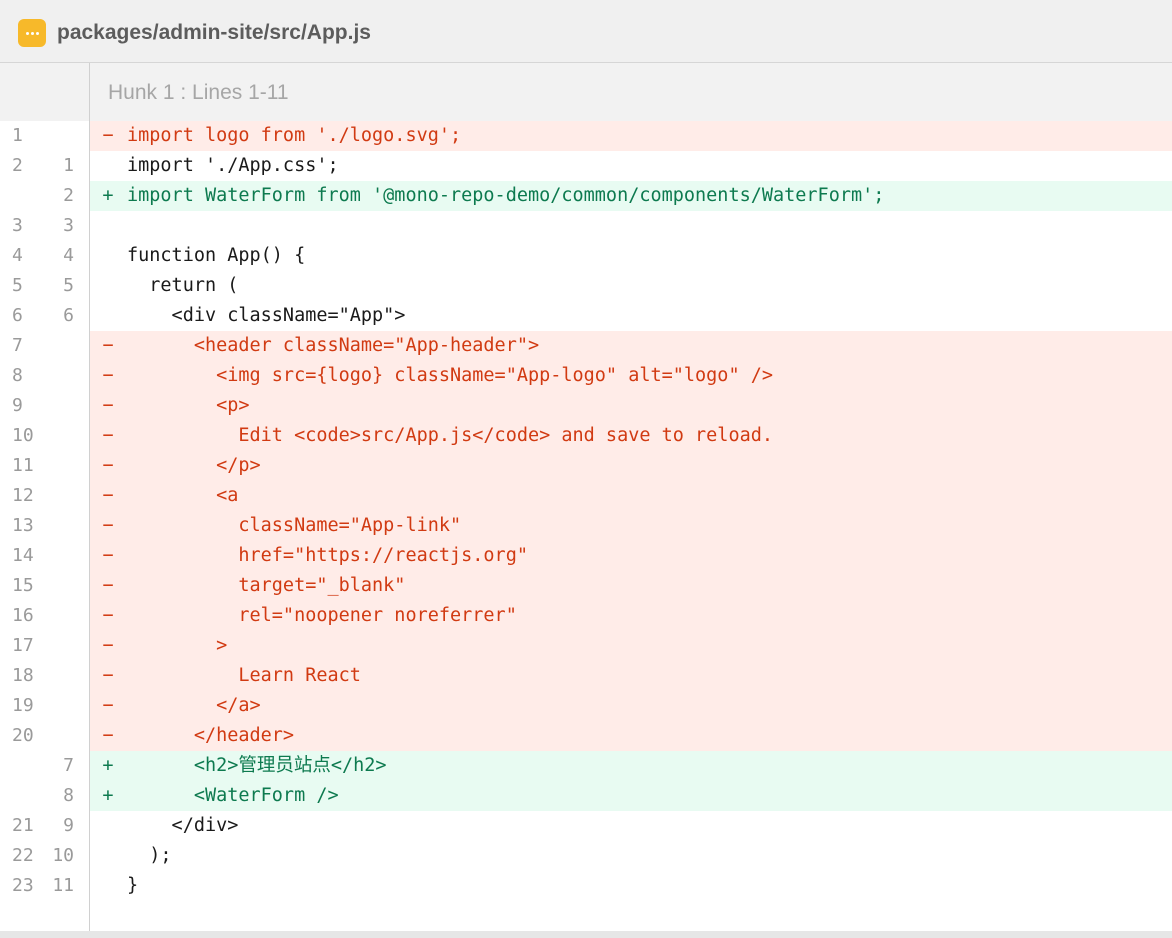 The width and height of the screenshot is (1172, 938). What do you see at coordinates (22, 316) in the screenshot?
I see `old-line-number: 6` at bounding box center [22, 316].